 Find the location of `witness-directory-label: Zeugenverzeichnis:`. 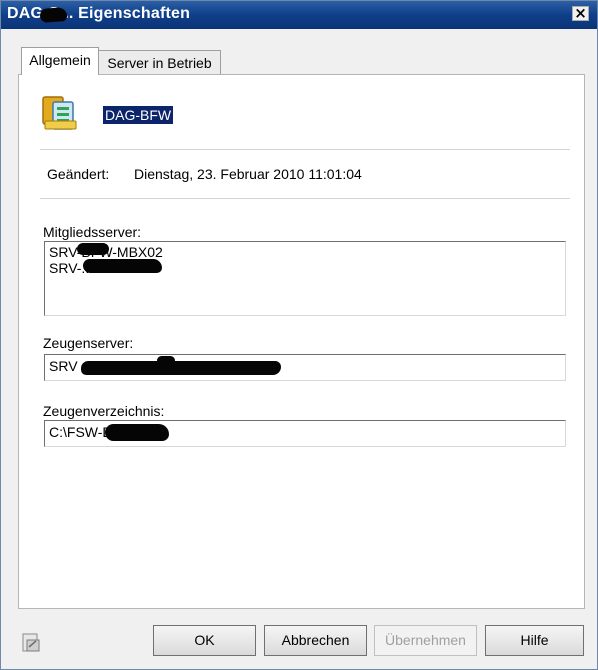

witness-directory-label: Zeugenverzeichnis: is located at coordinates (104, 411).